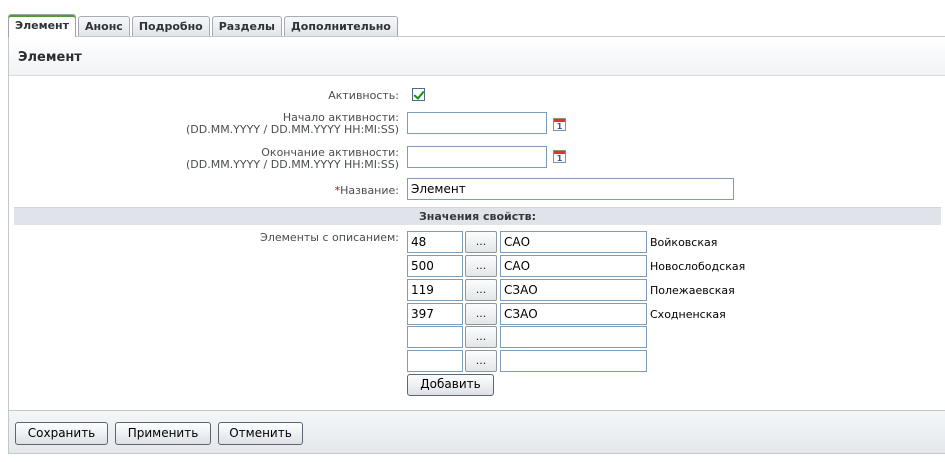 The width and height of the screenshot is (945, 462). I want to click on apply-button: Применить, so click(163, 433).